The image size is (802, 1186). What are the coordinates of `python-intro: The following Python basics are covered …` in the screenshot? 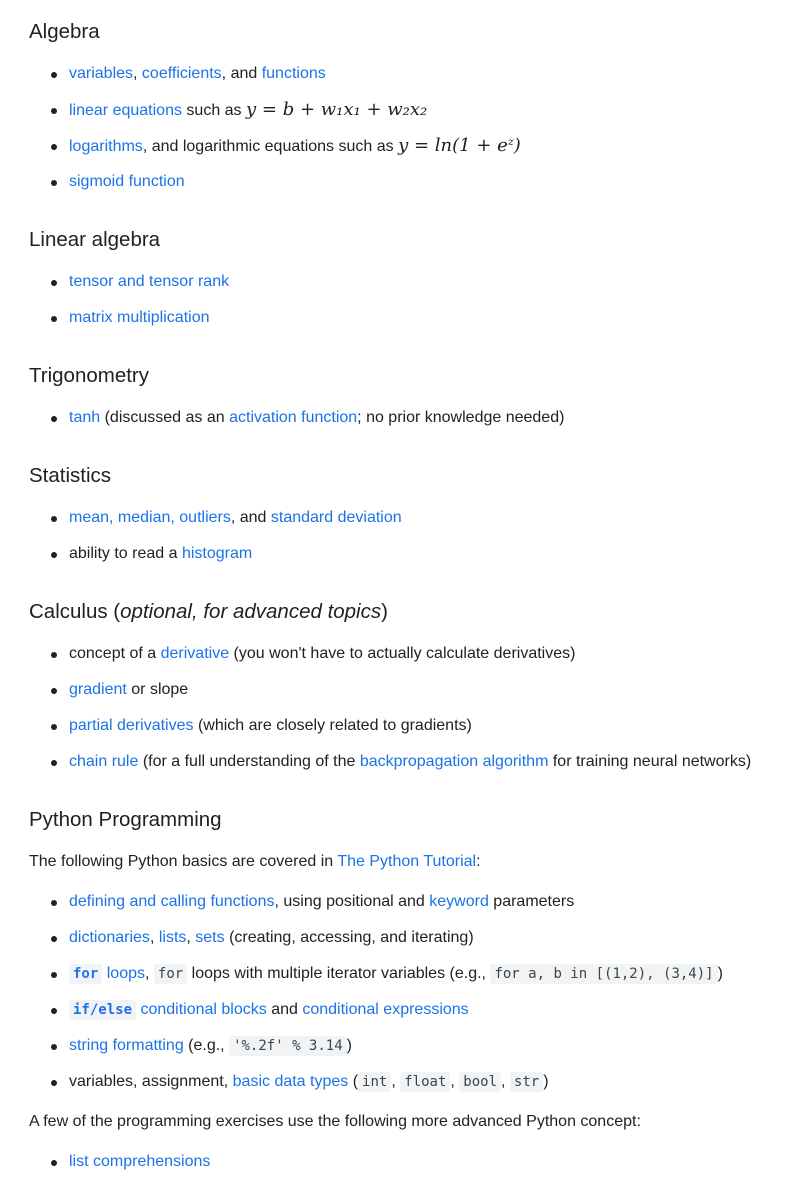 It's located at (255, 862).